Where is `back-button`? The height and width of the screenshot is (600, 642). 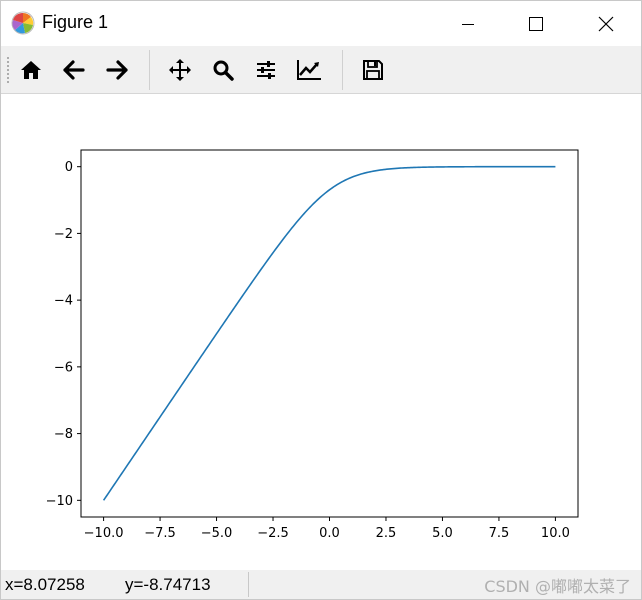 back-button is located at coordinates (74, 70).